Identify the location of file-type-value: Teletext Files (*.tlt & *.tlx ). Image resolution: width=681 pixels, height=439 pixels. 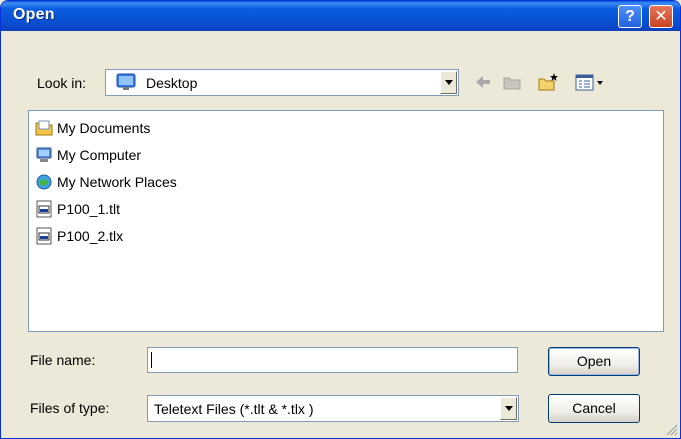
(234, 409).